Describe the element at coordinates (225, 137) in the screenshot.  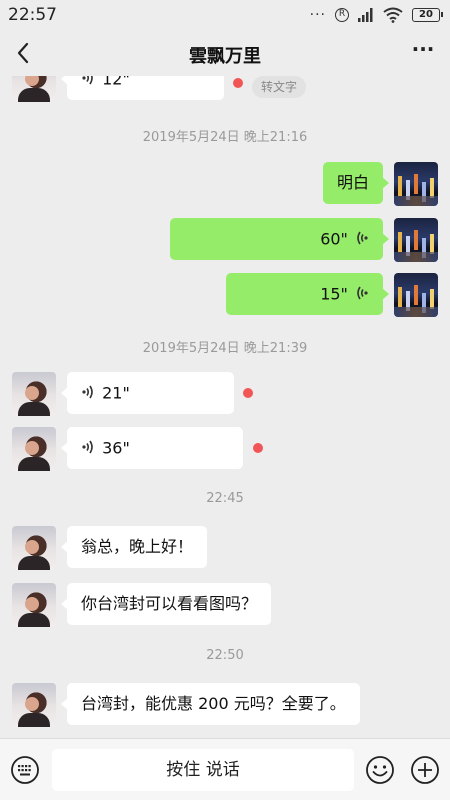
I see `timestamp: 2019年5月24日 晚上21:16` at that location.